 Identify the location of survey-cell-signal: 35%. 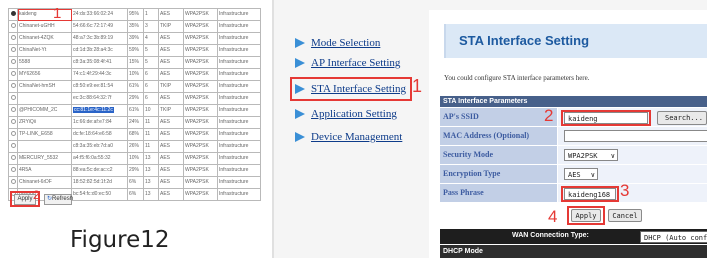
(135, 26).